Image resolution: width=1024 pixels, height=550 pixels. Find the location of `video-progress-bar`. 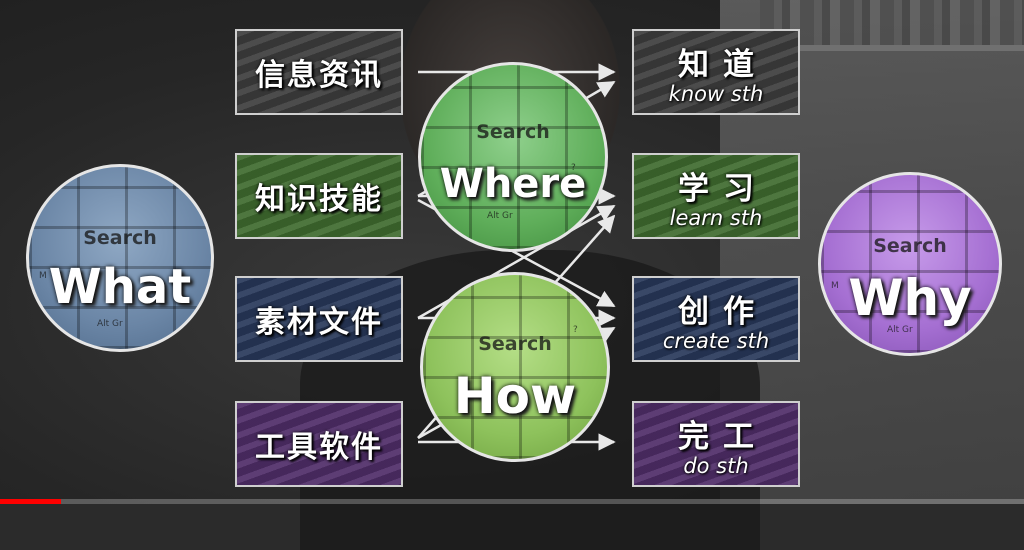

video-progress-bar is located at coordinates (512, 501).